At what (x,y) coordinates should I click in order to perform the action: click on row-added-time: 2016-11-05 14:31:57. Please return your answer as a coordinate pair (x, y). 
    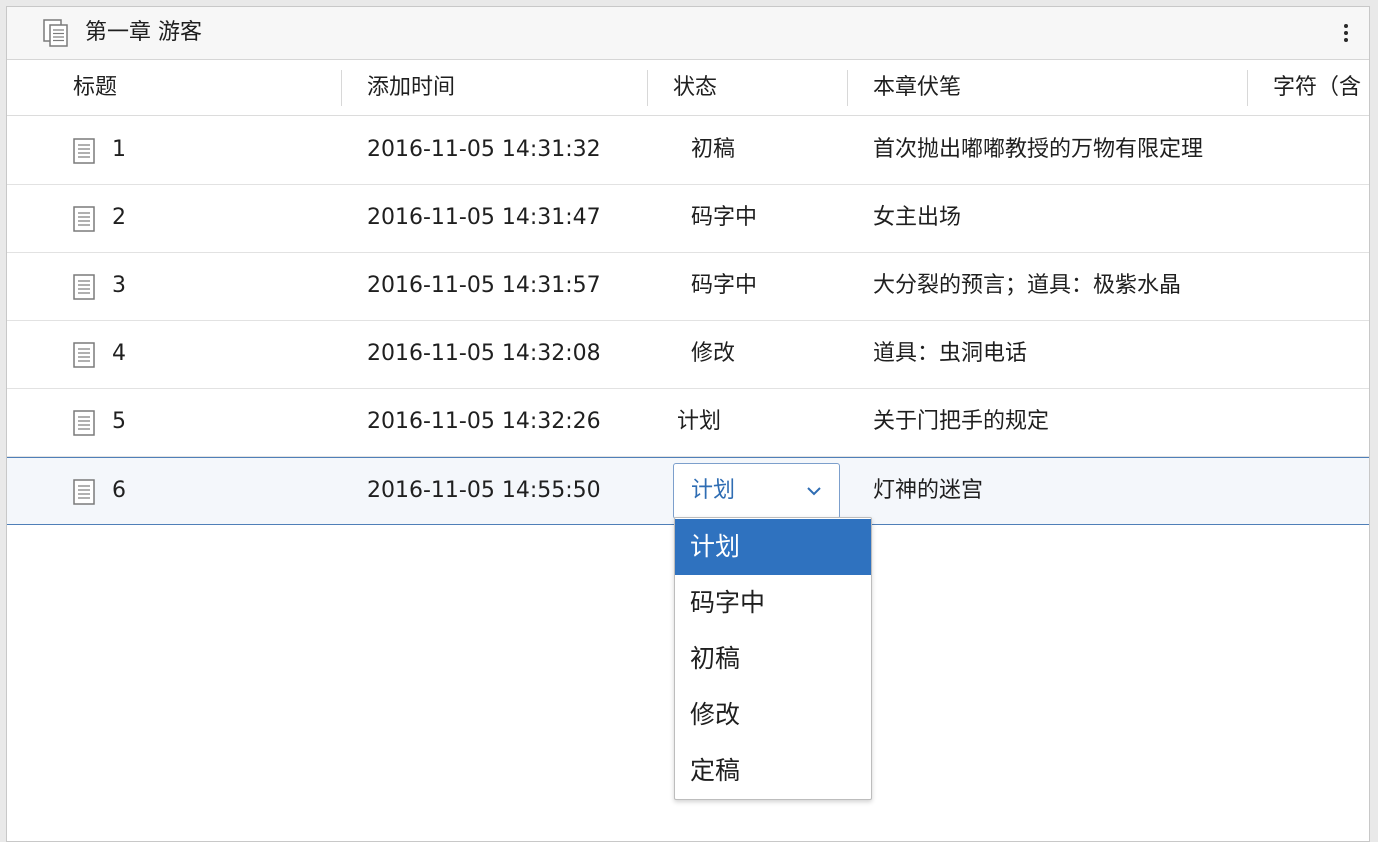
    Looking at the image, I should click on (484, 285).